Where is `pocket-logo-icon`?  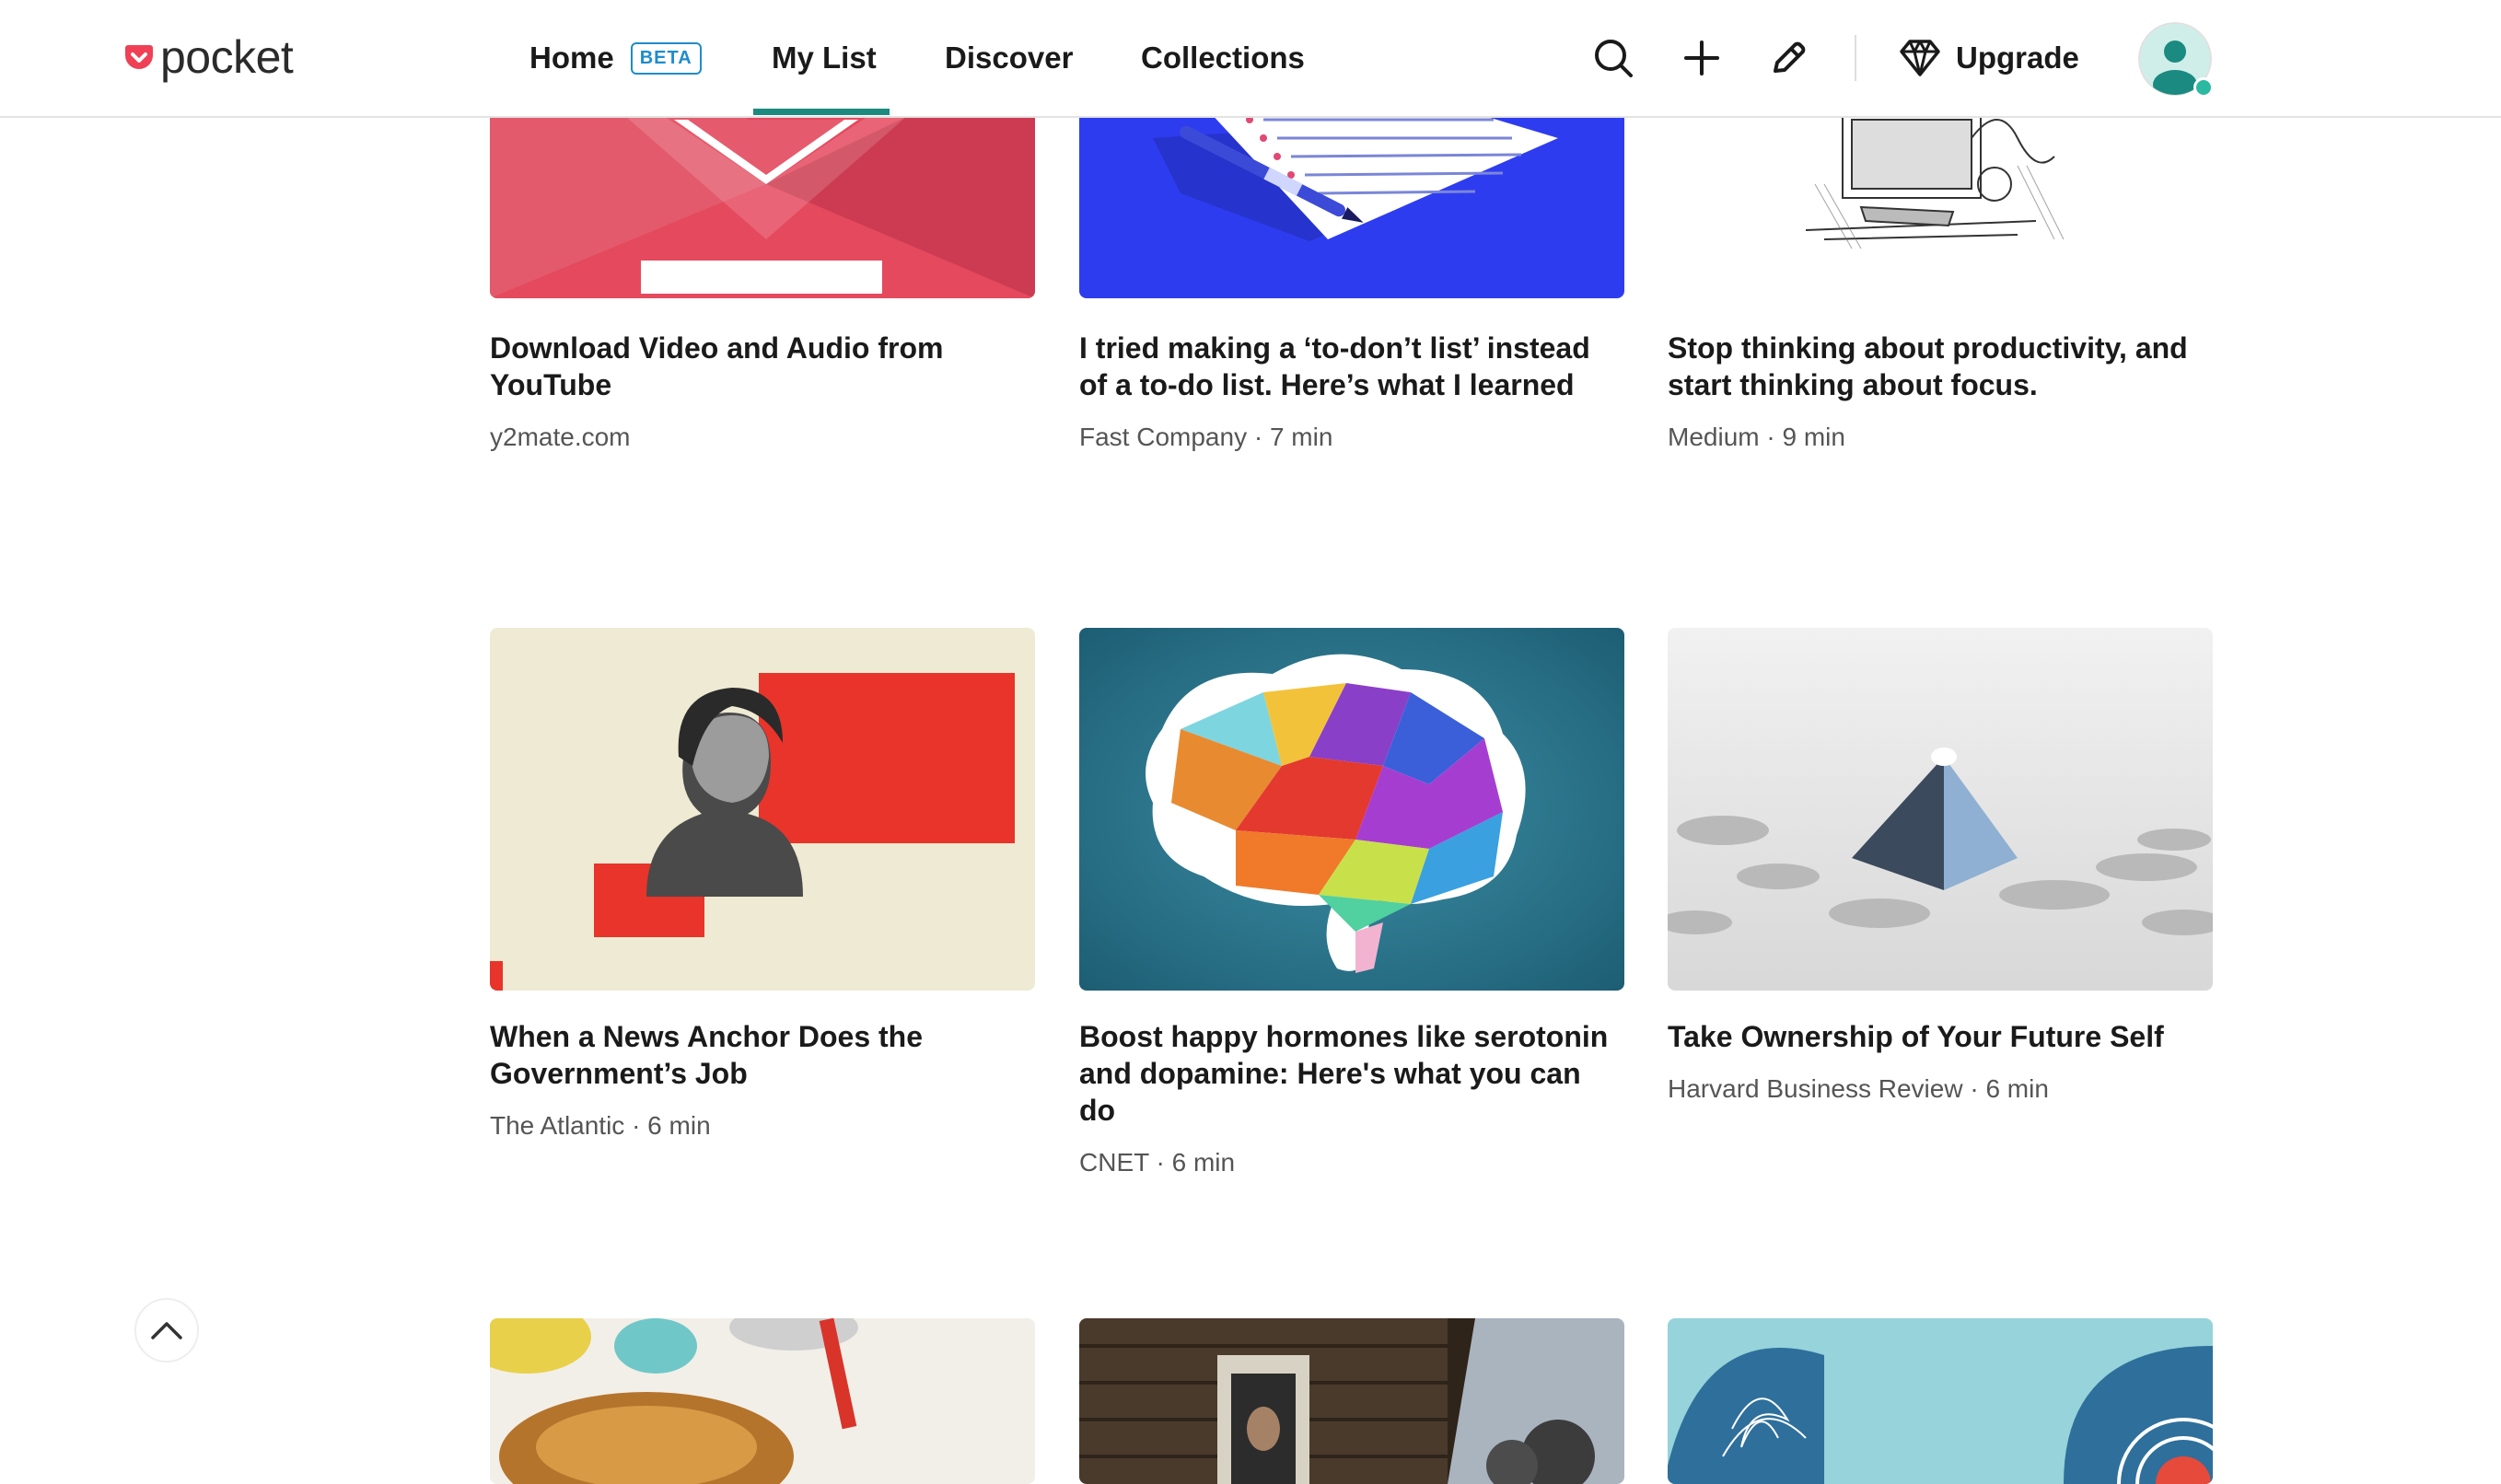
pocket-logo-icon is located at coordinates (139, 57).